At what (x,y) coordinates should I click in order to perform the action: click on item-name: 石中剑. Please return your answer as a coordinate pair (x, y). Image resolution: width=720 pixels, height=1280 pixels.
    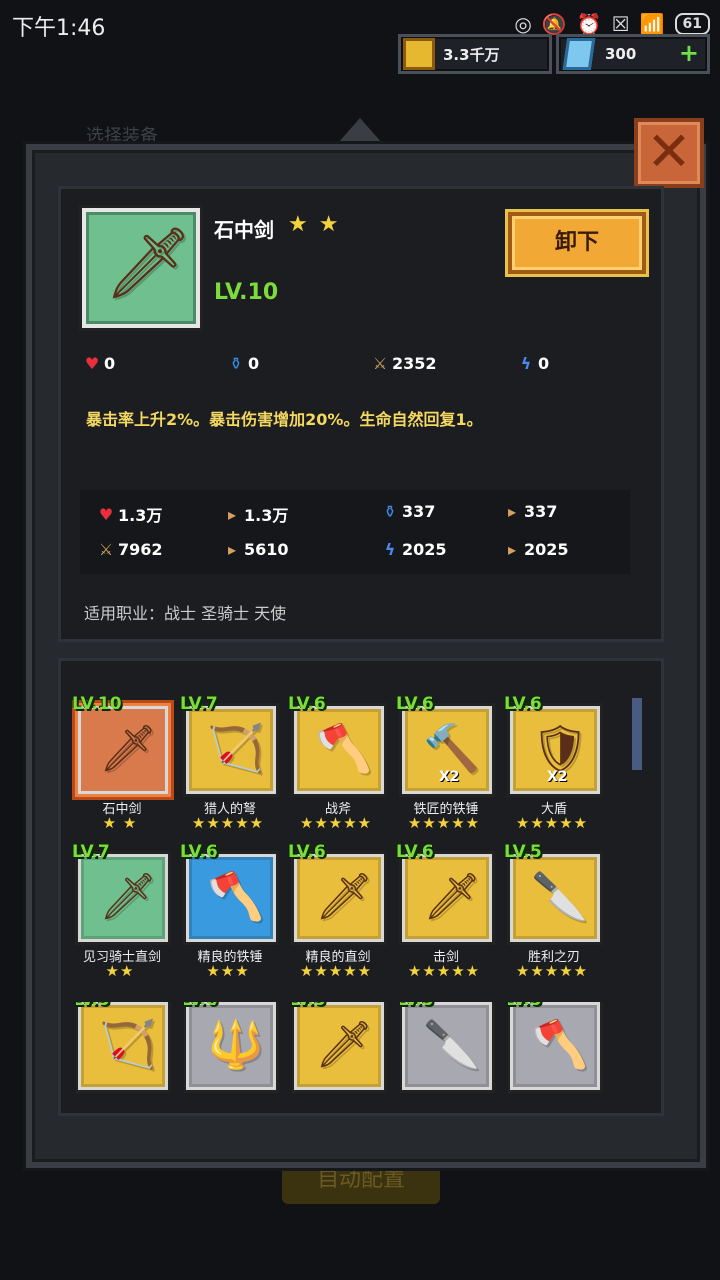
    Looking at the image, I should click on (244, 230).